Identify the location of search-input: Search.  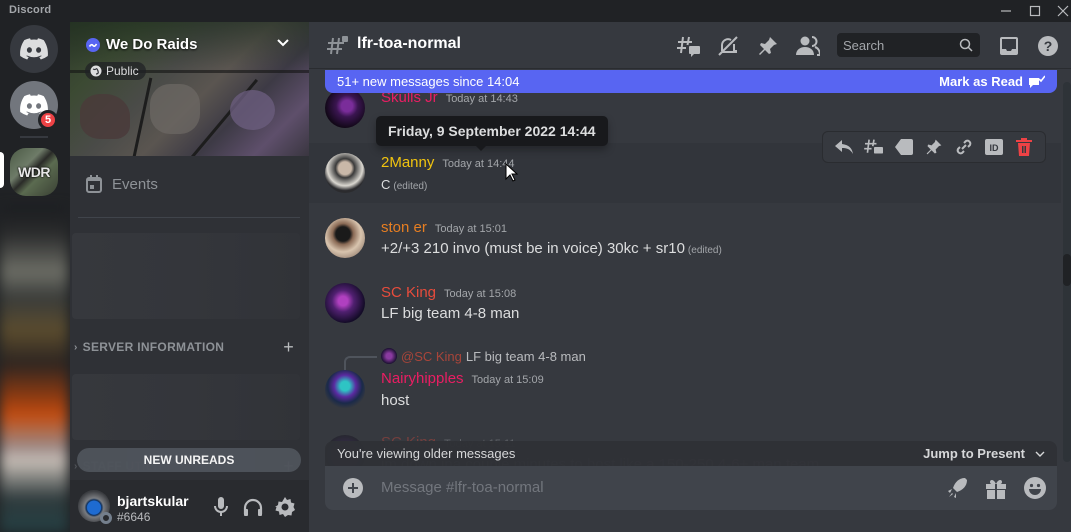
(908, 45).